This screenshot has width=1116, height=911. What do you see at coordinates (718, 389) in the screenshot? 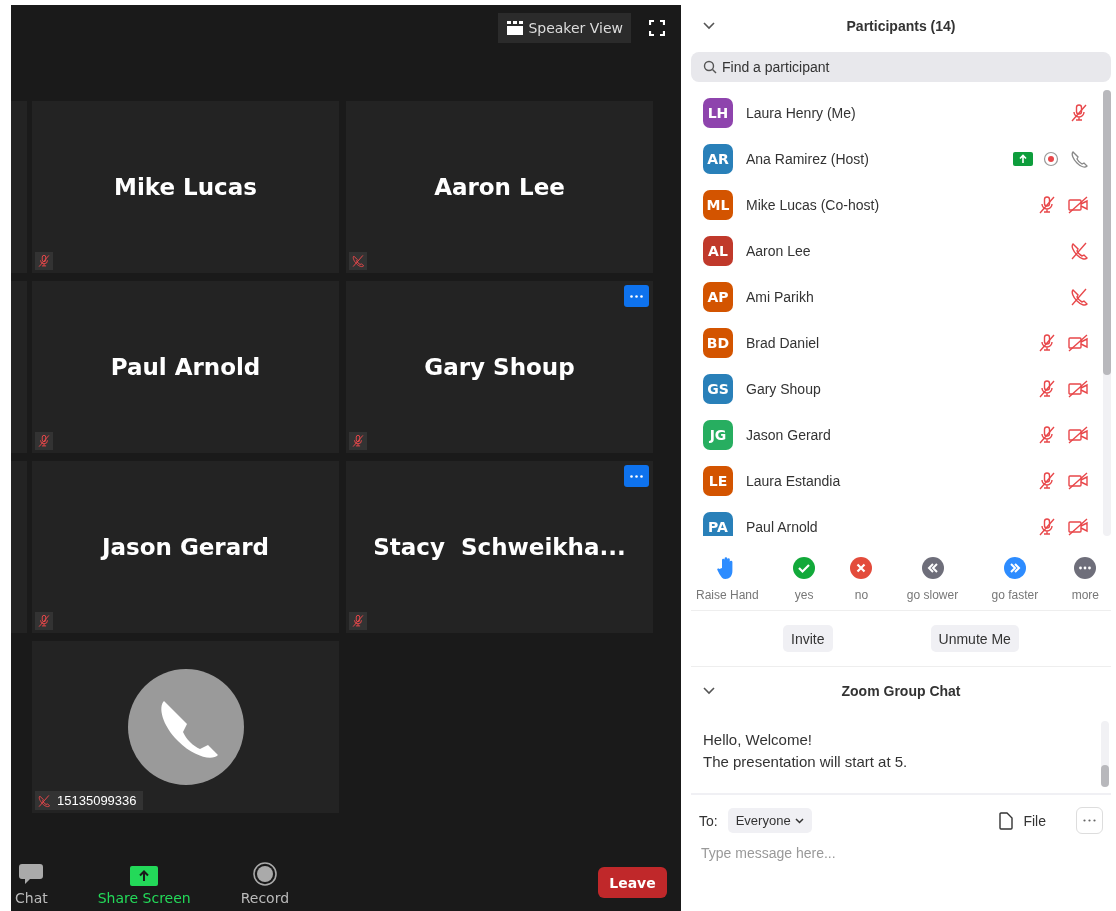
I see `avatar: GS` at bounding box center [718, 389].